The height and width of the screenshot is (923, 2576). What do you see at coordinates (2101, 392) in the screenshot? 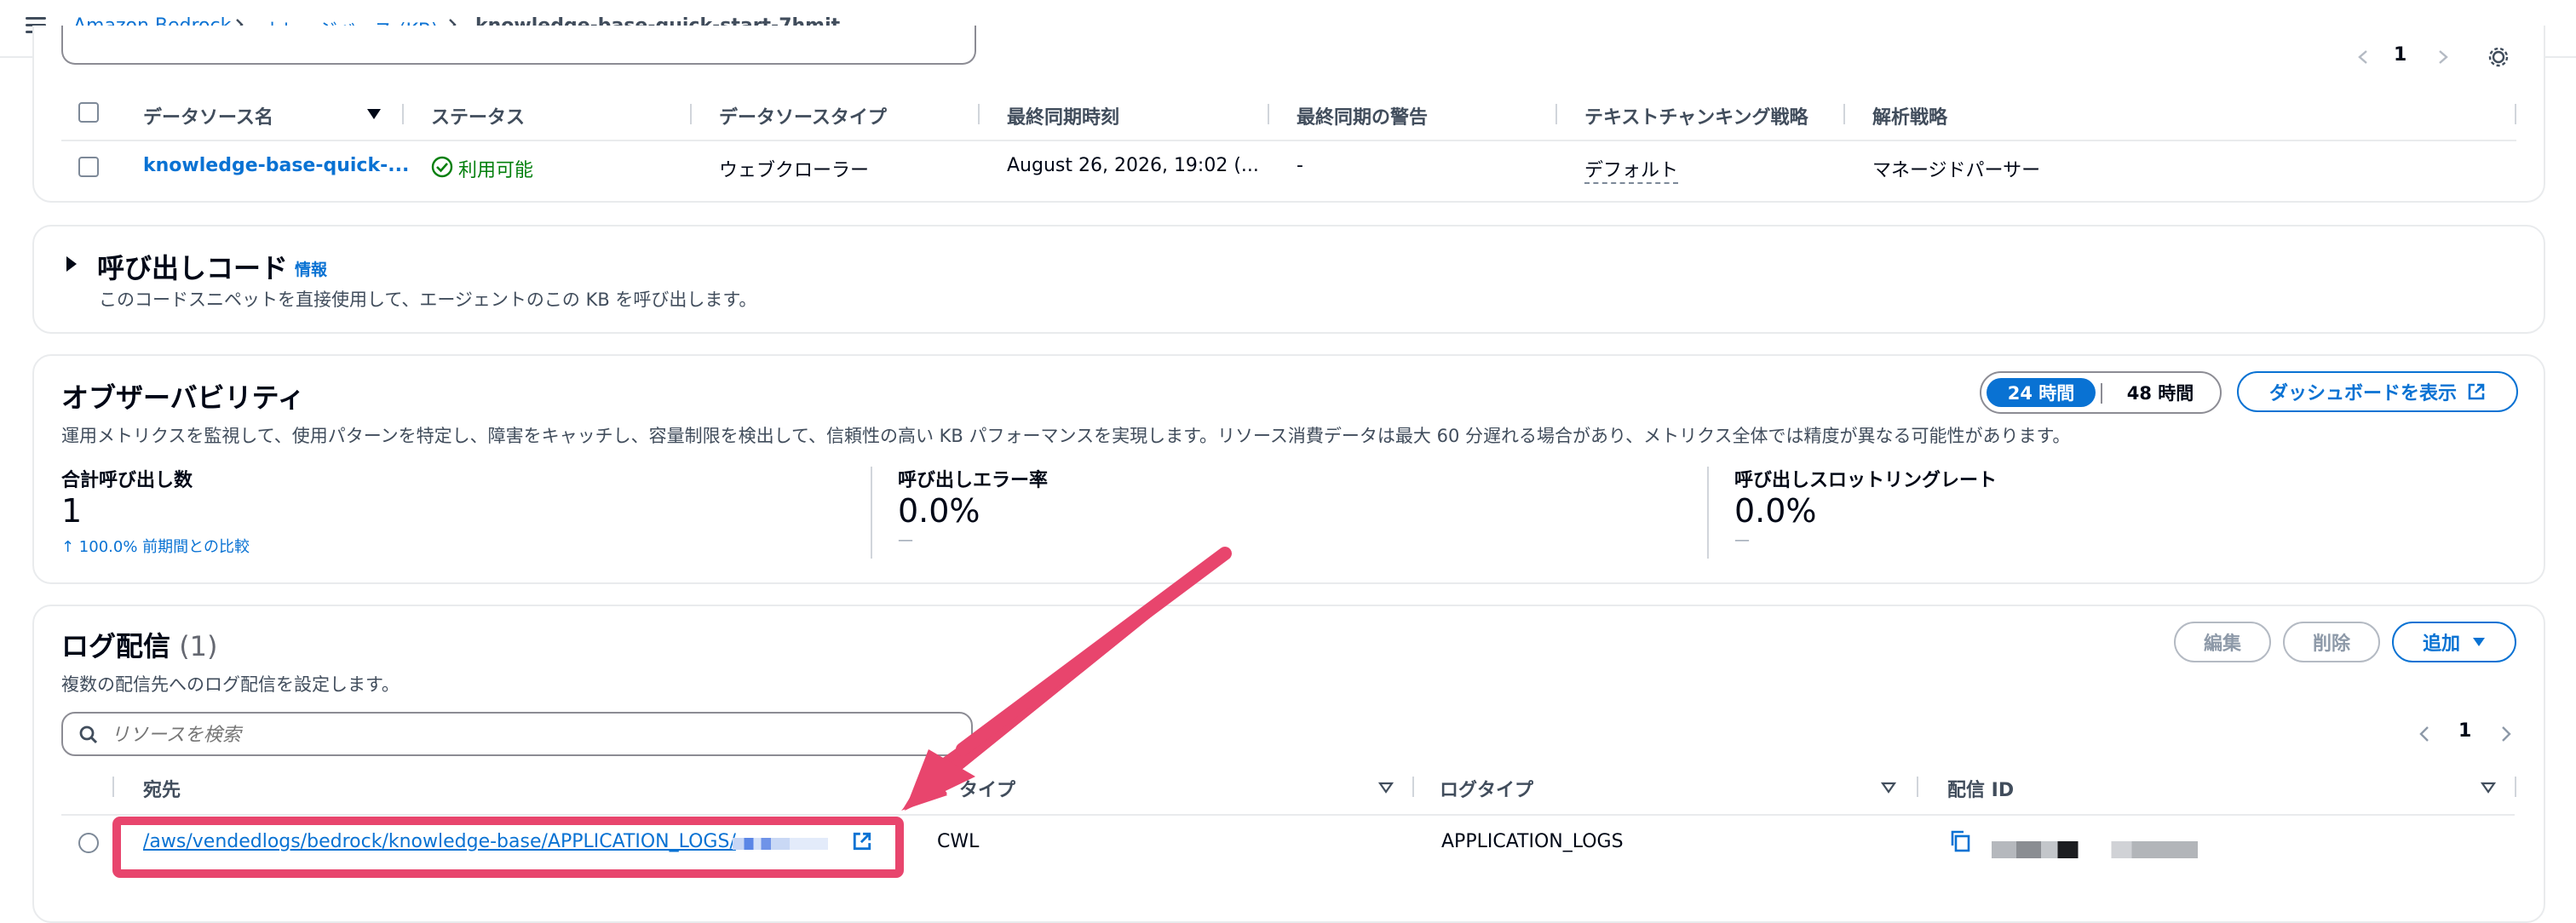
I see `time-range-segmented-control: 24 時間 48 時間` at bounding box center [2101, 392].